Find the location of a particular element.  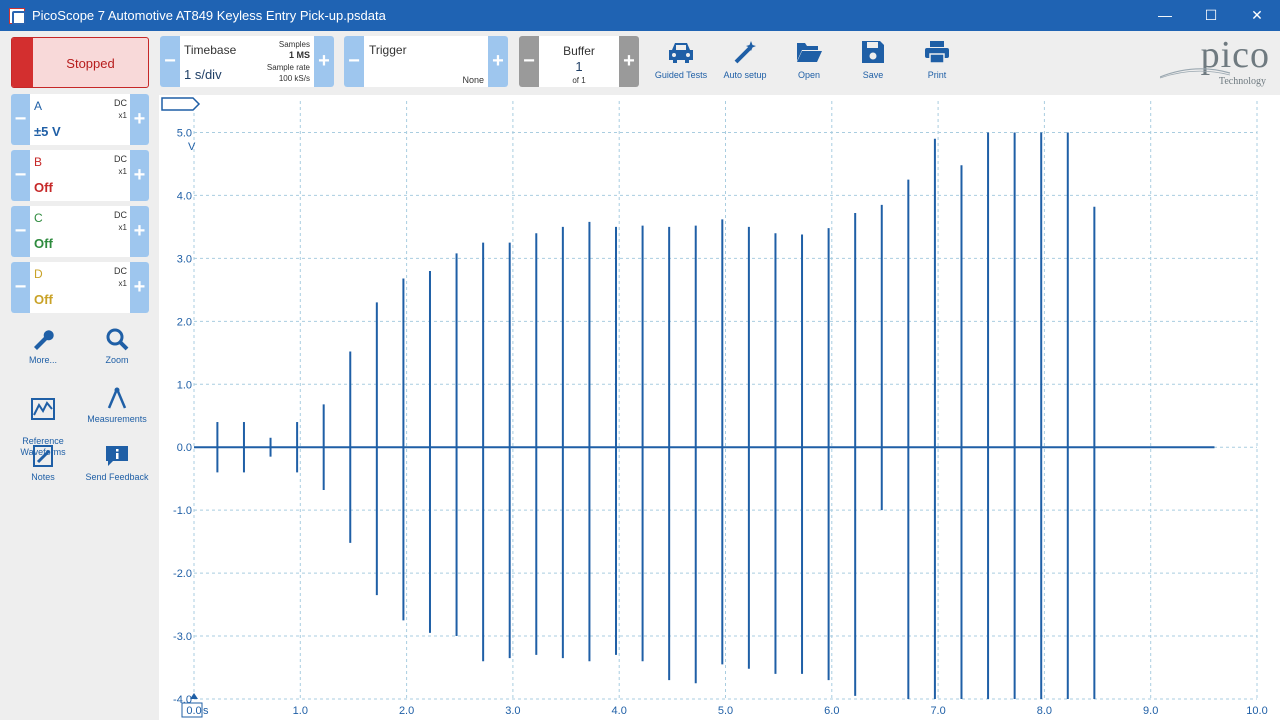

samples-value: 1 MS is located at coordinates (299, 55).